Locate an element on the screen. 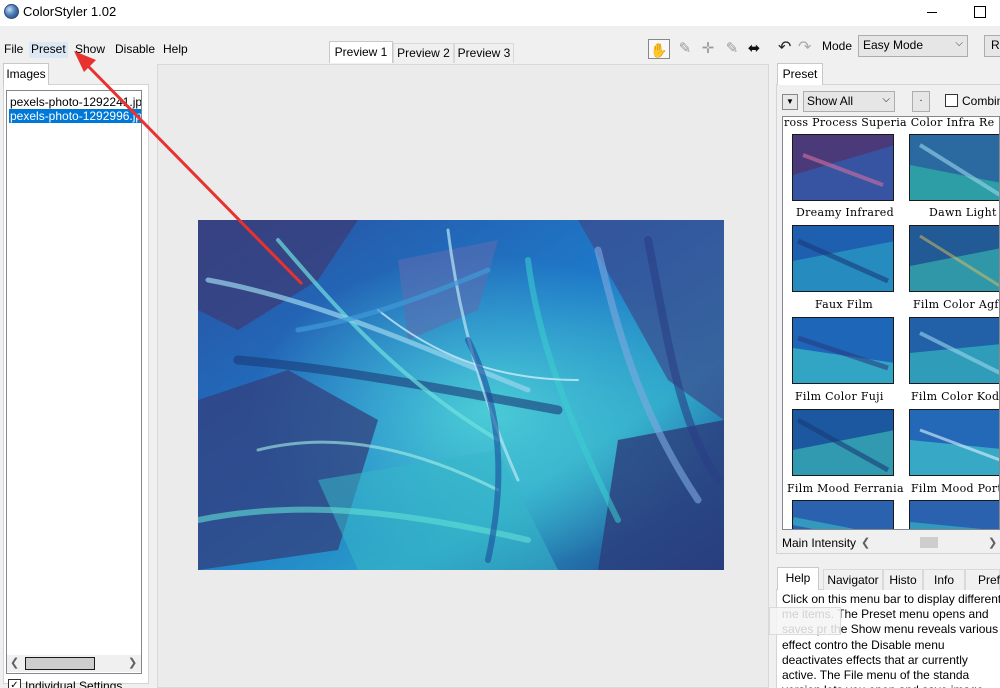 The width and height of the screenshot is (1000, 688). slider-thumb is located at coordinates (929, 542).